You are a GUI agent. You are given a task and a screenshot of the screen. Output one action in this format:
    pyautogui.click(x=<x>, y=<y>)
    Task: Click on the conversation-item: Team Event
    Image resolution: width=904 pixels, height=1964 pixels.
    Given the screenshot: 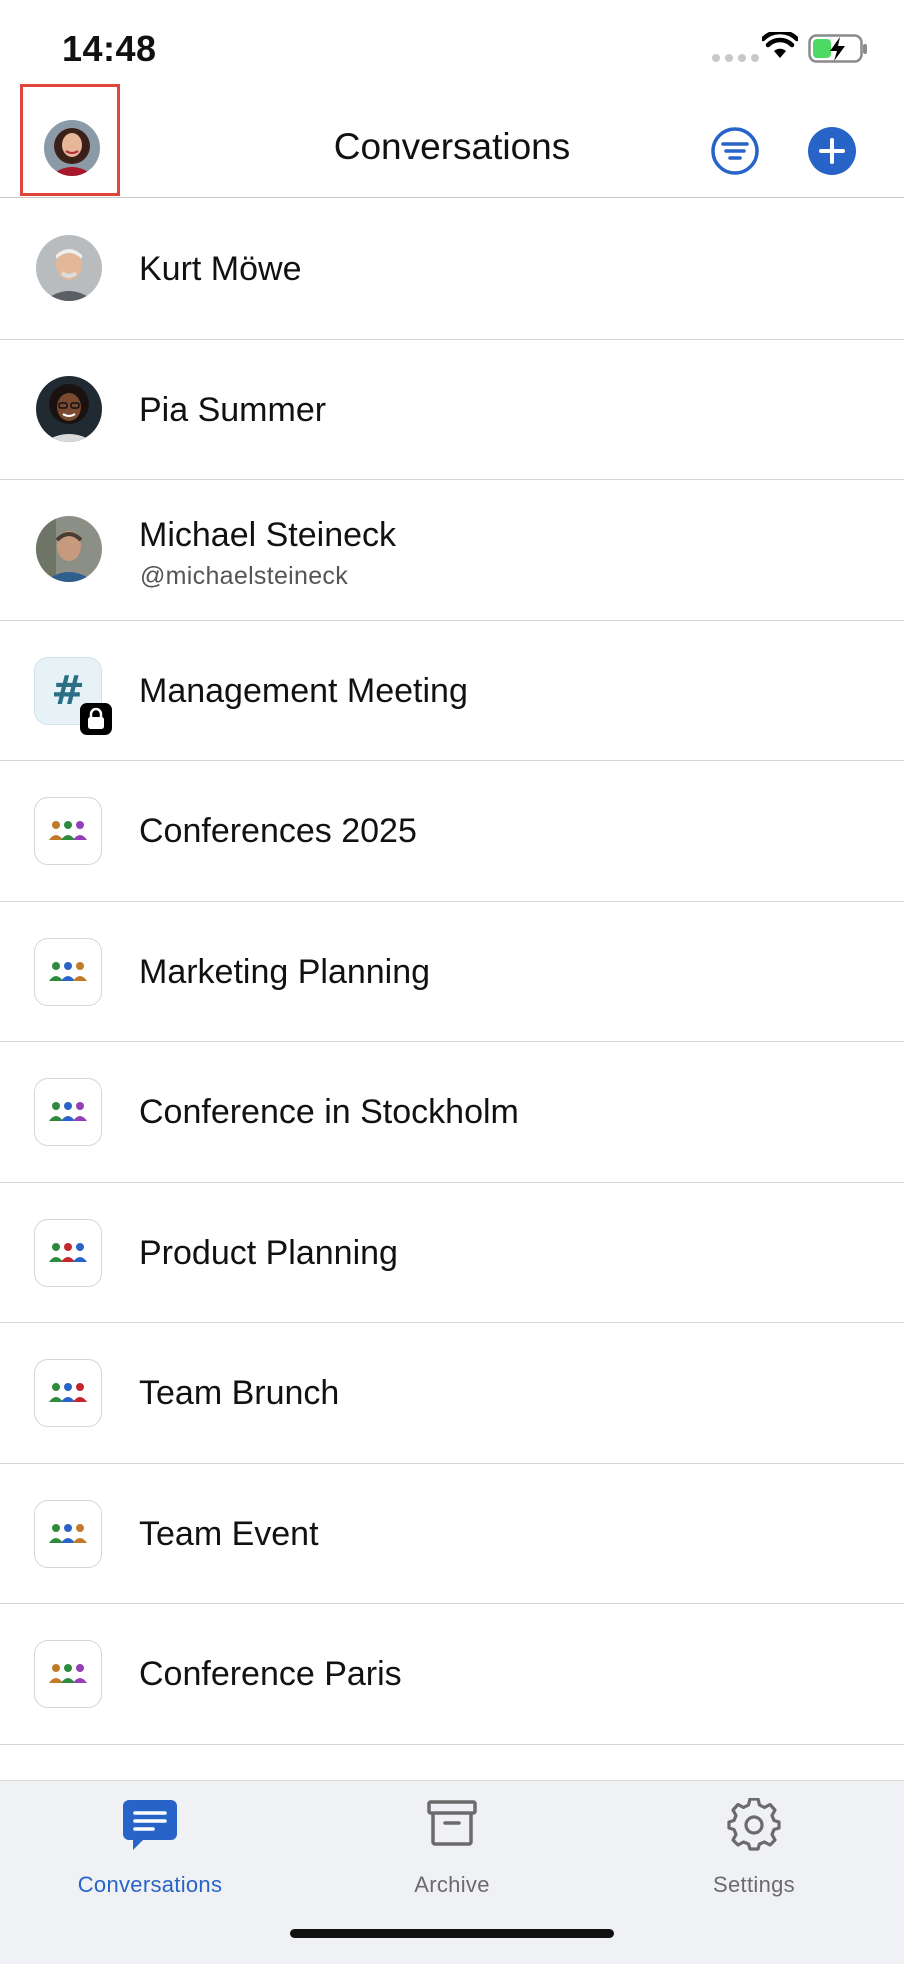 What is the action you would take?
    pyautogui.click(x=452, y=1534)
    